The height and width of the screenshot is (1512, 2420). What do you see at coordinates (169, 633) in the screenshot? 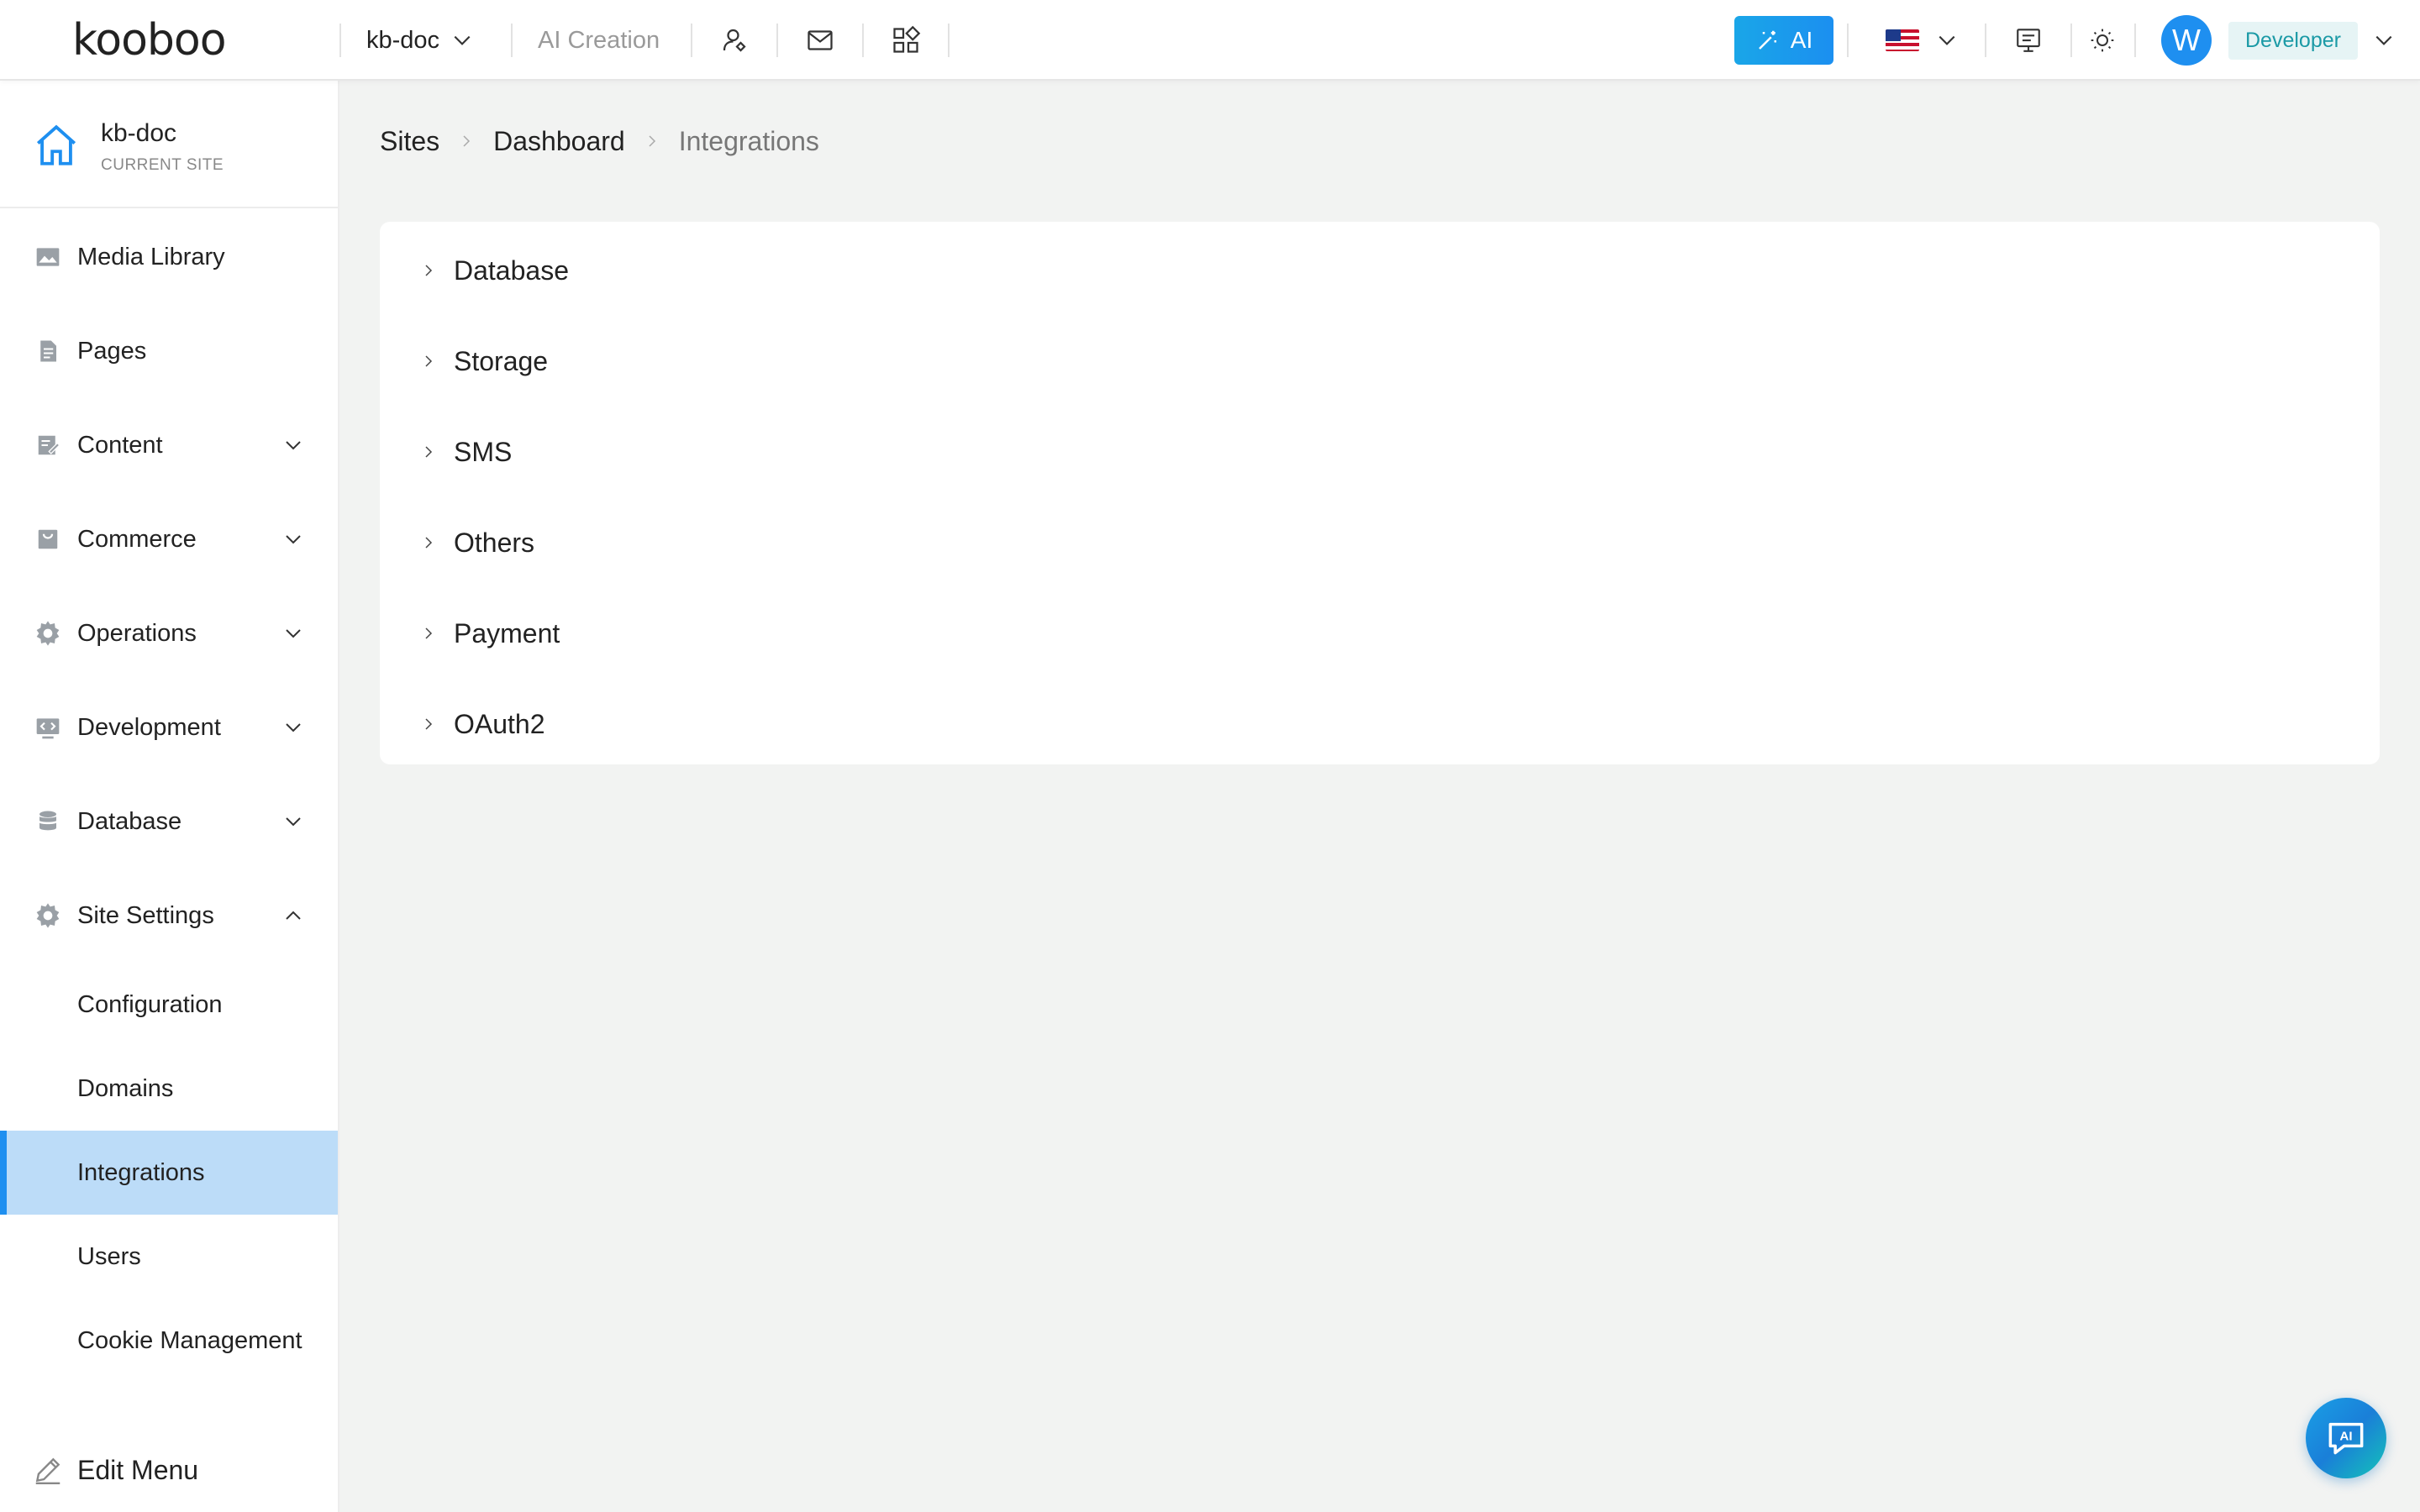
I see `sidebar-item-operations: Operations` at bounding box center [169, 633].